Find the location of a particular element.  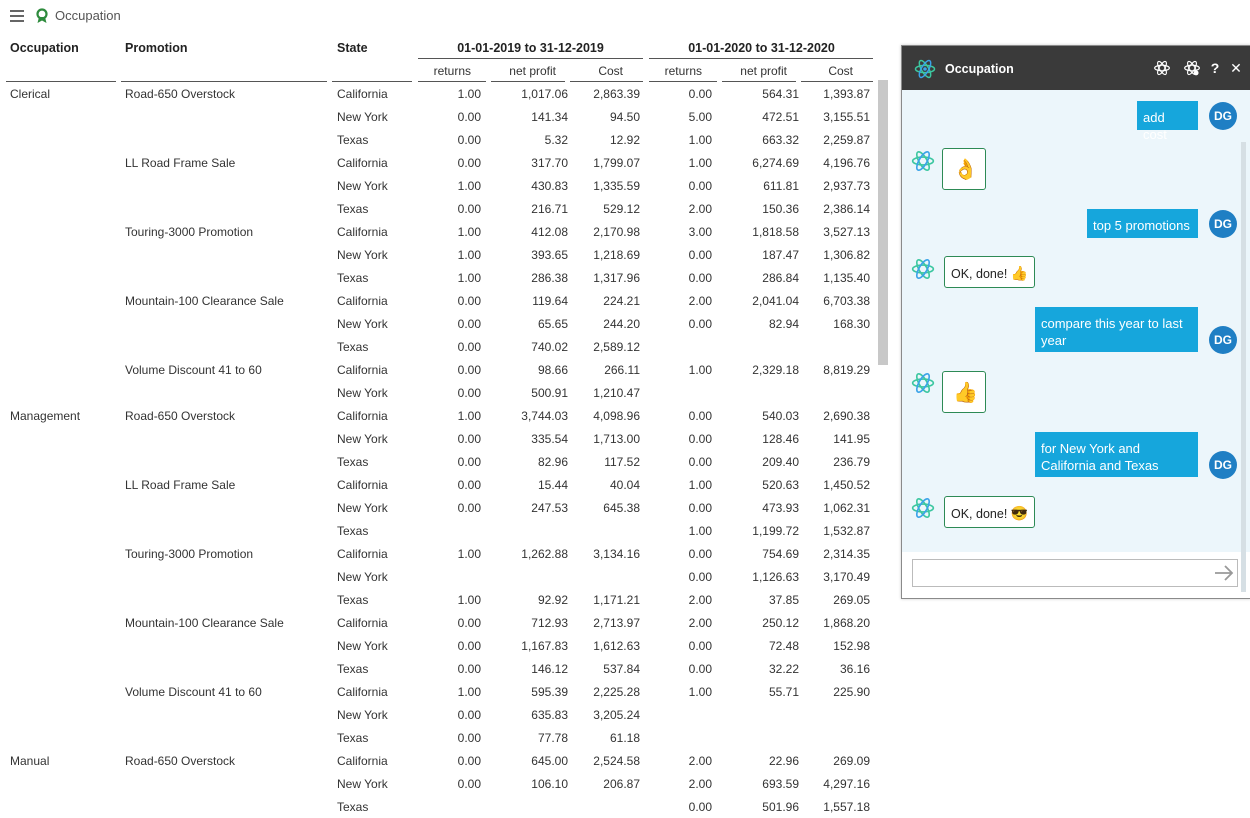

value-cell: 82.94 is located at coordinates (783, 324).